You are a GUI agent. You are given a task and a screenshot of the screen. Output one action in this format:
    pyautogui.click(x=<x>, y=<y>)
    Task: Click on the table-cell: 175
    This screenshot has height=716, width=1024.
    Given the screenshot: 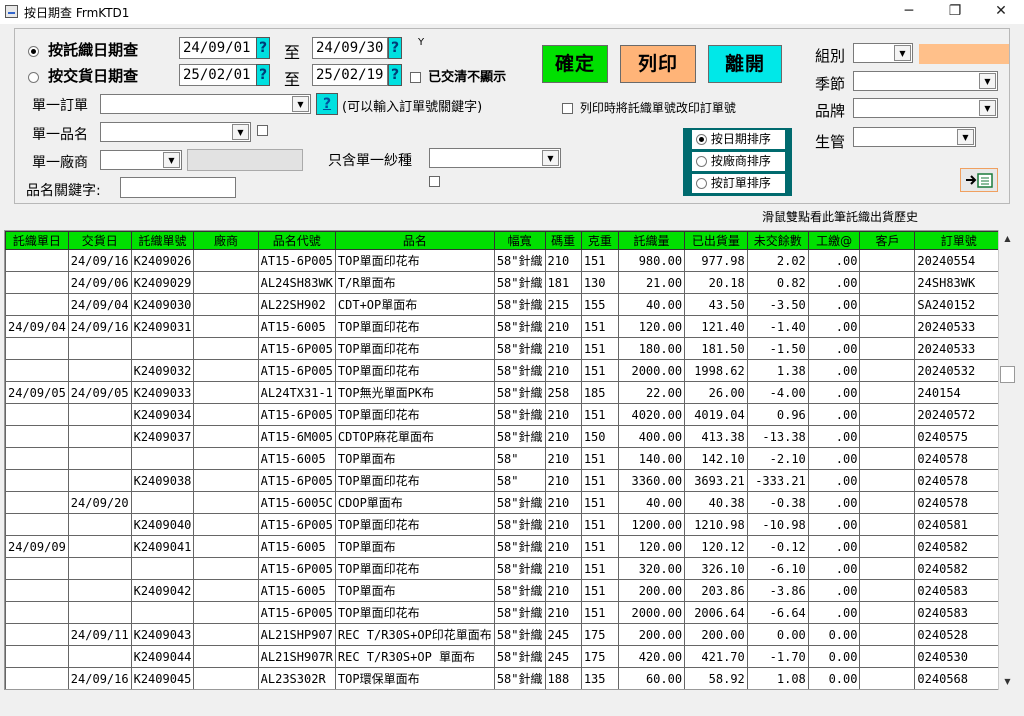 What is the action you would take?
    pyautogui.click(x=599, y=656)
    